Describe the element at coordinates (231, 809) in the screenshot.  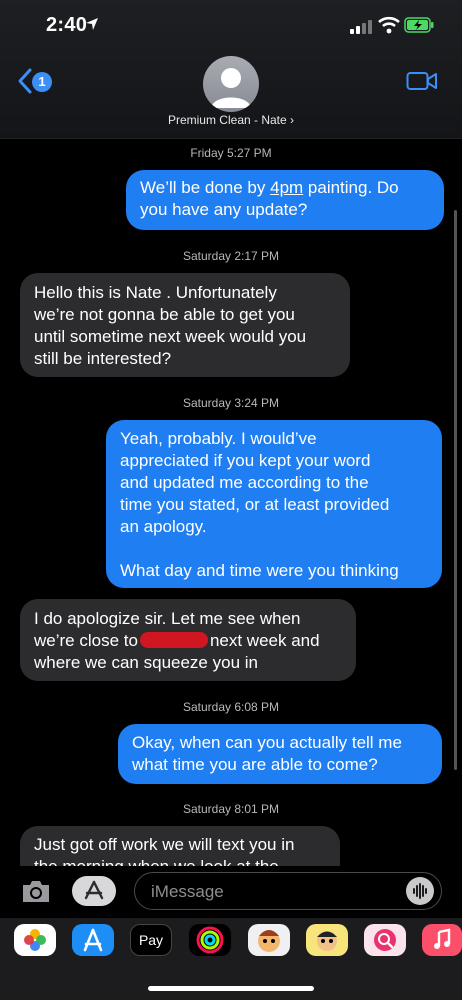
I see `timestamp: Saturday 8:01 PM` at that location.